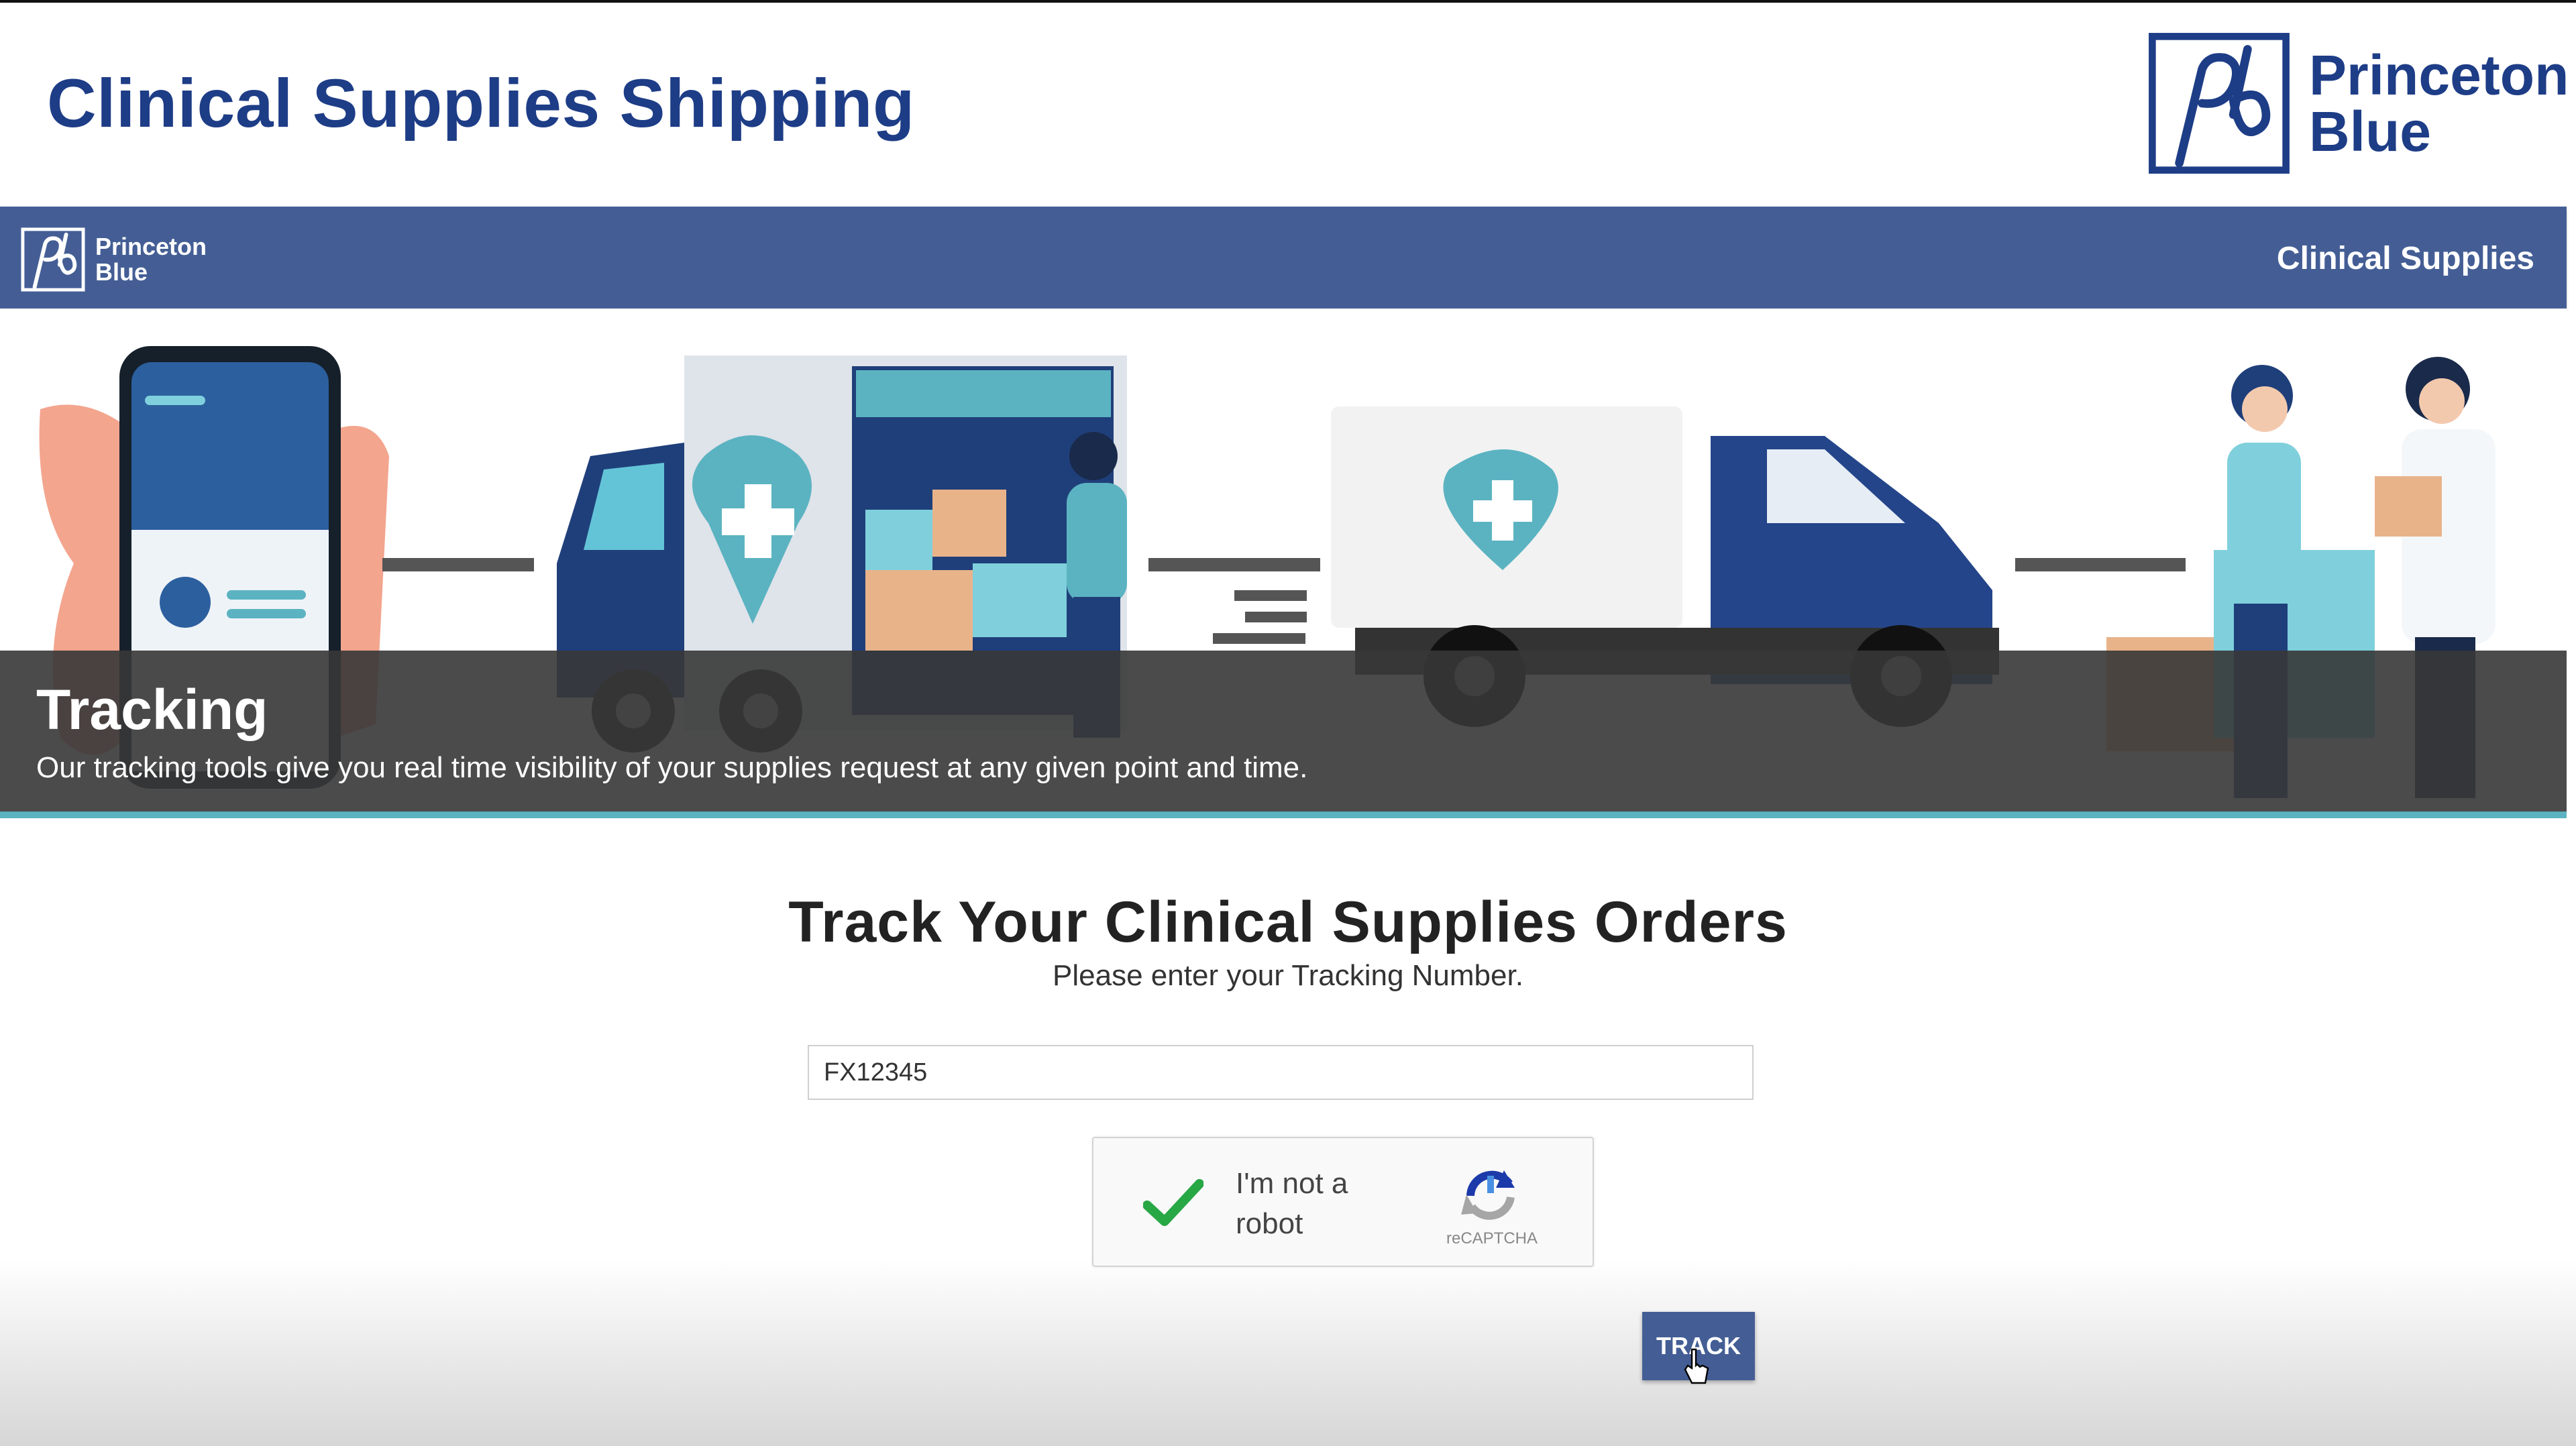 The image size is (2576, 1446). Describe the element at coordinates (1281, 1072) in the screenshot. I see `tracking-number-input` at that location.